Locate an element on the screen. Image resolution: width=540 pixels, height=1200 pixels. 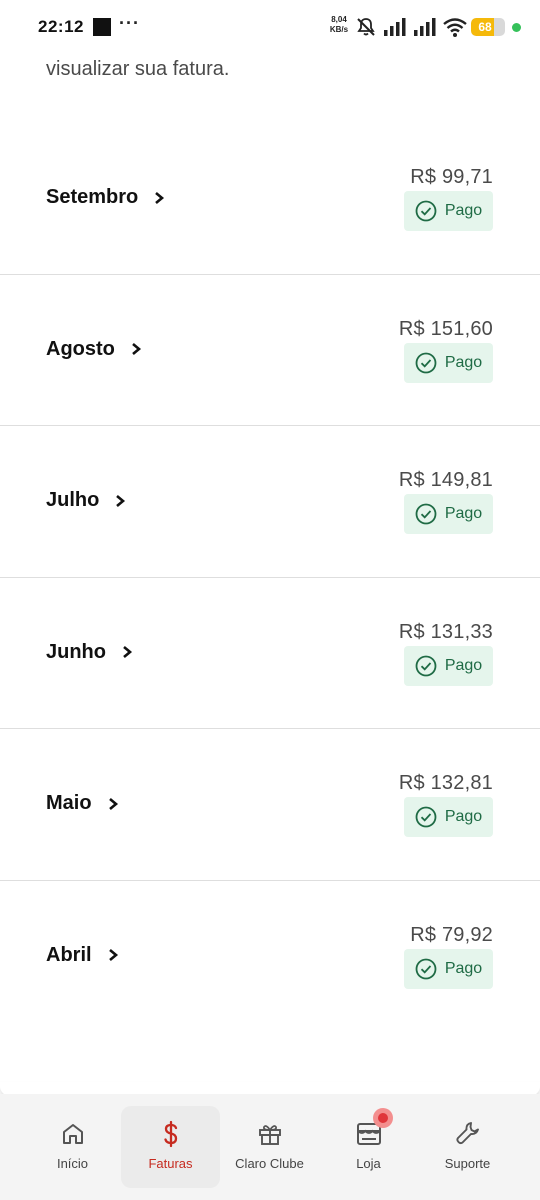
nav-item-claro-clube: Claro Clube is located at coordinates (269, 1147).